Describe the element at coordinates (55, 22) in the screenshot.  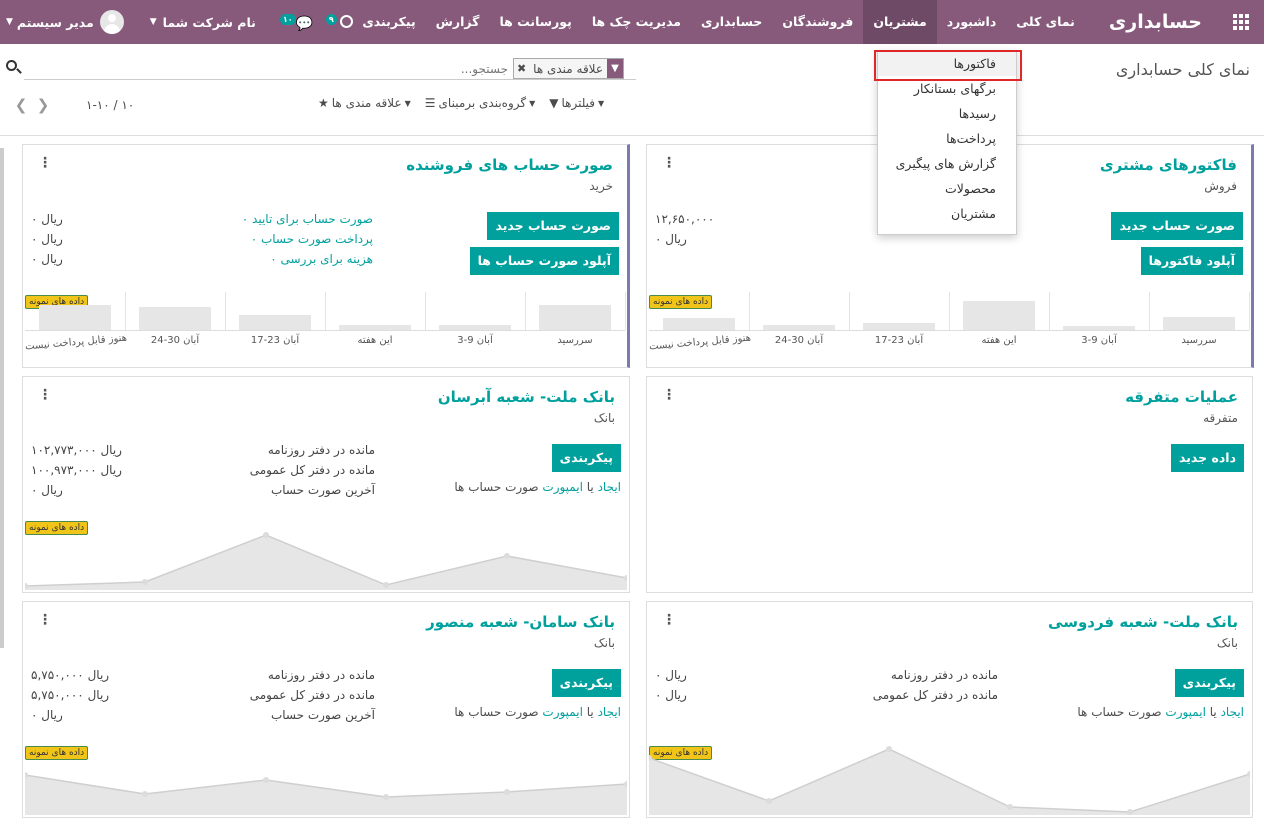
I see `user-name: مدیر سیستم` at that location.